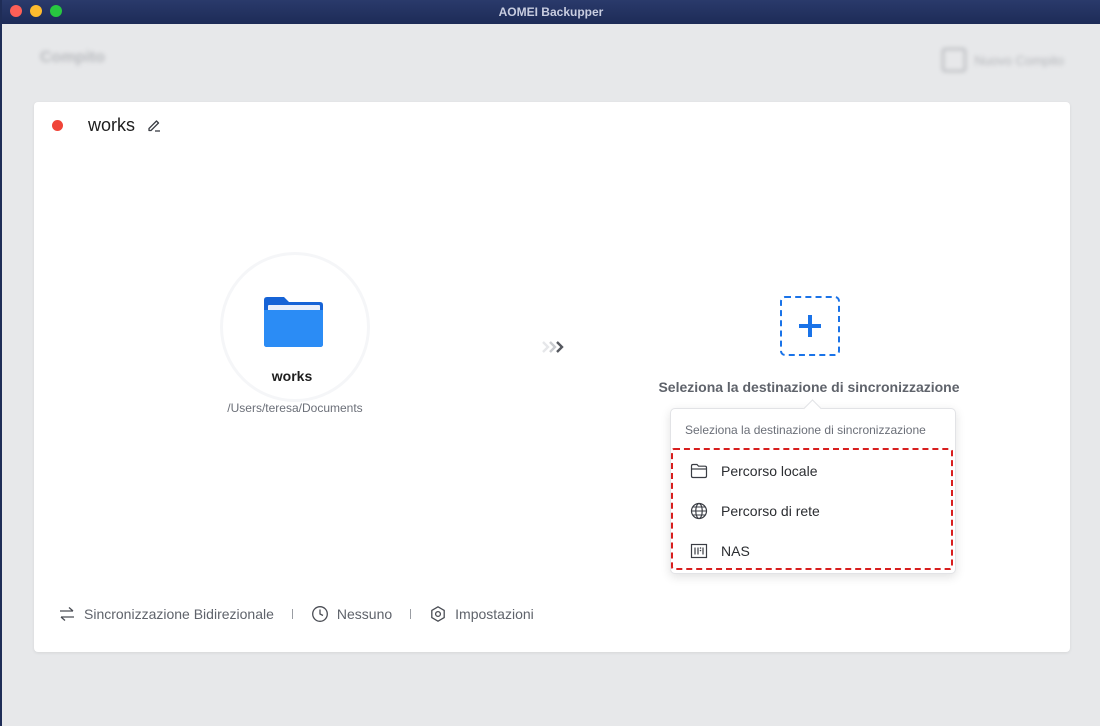 The width and height of the screenshot is (1100, 726). I want to click on settings-label: Impostazioni, so click(494, 614).